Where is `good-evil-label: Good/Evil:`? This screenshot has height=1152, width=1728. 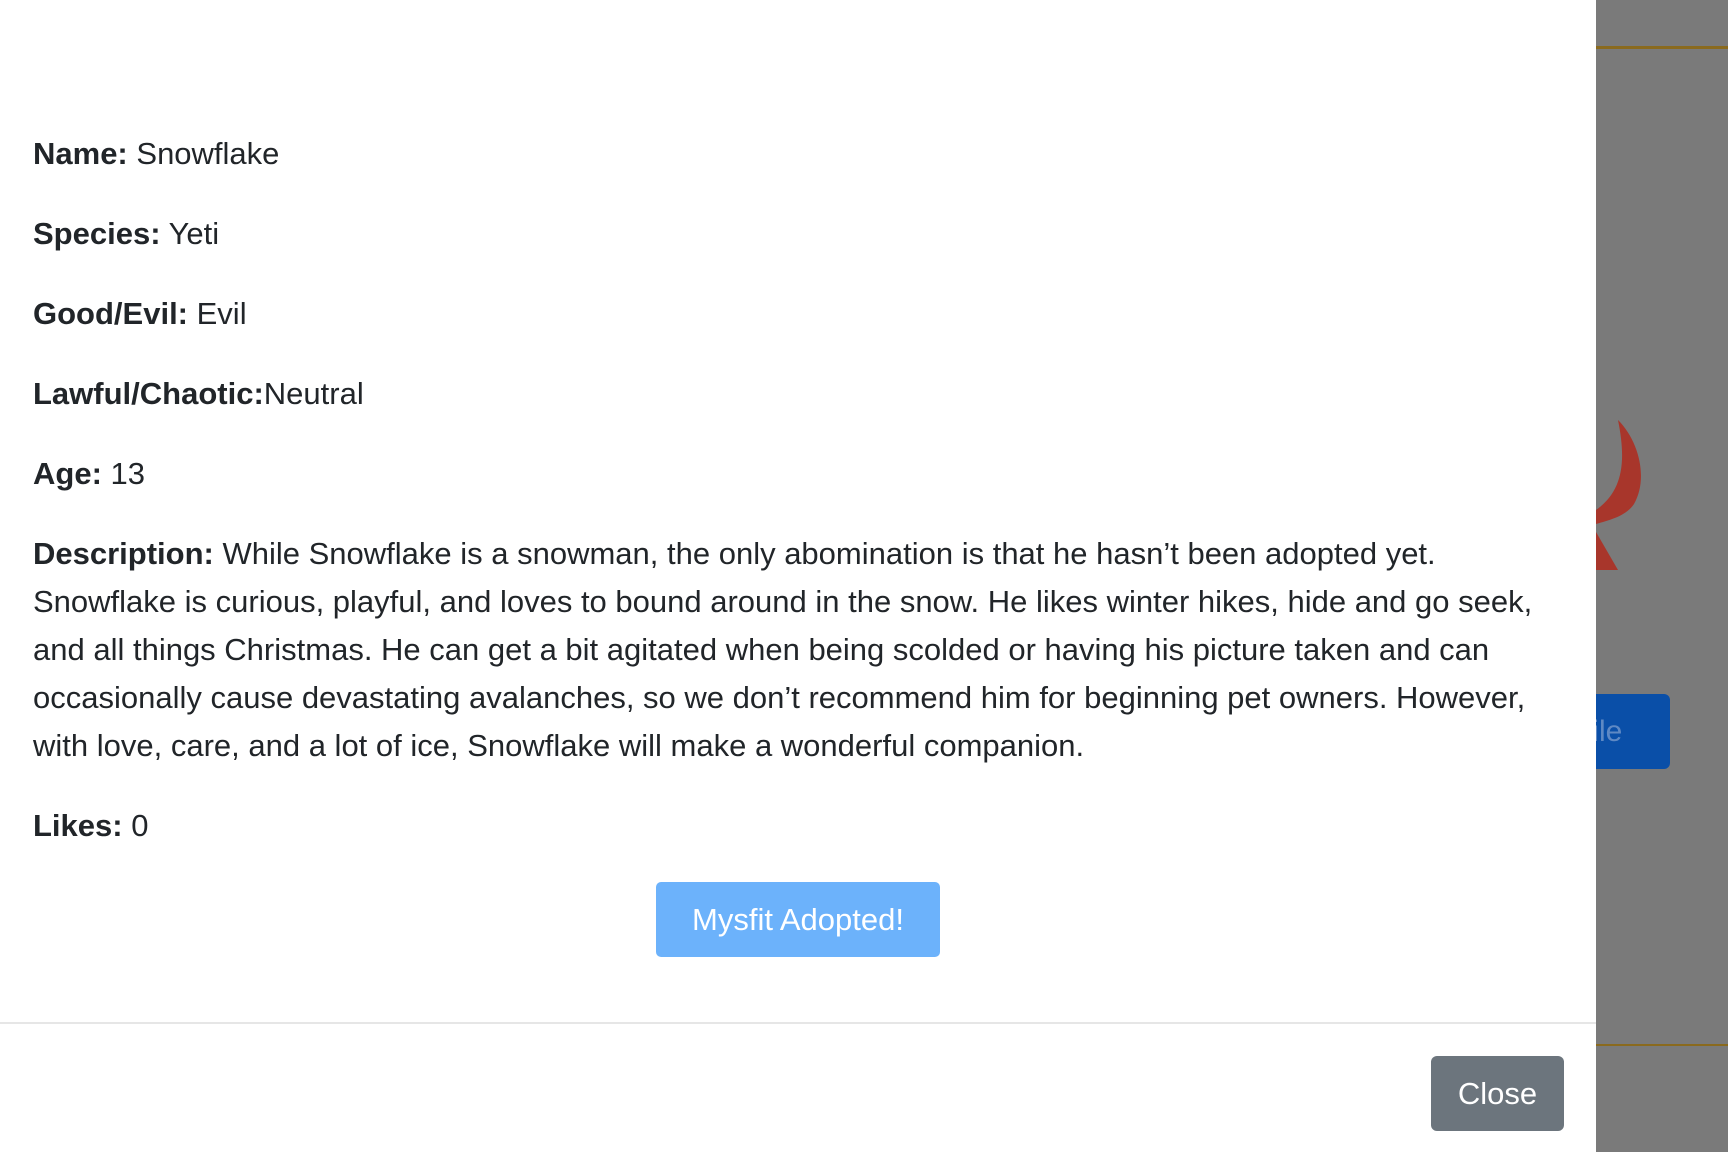 good-evil-label: Good/Evil: is located at coordinates (110, 313).